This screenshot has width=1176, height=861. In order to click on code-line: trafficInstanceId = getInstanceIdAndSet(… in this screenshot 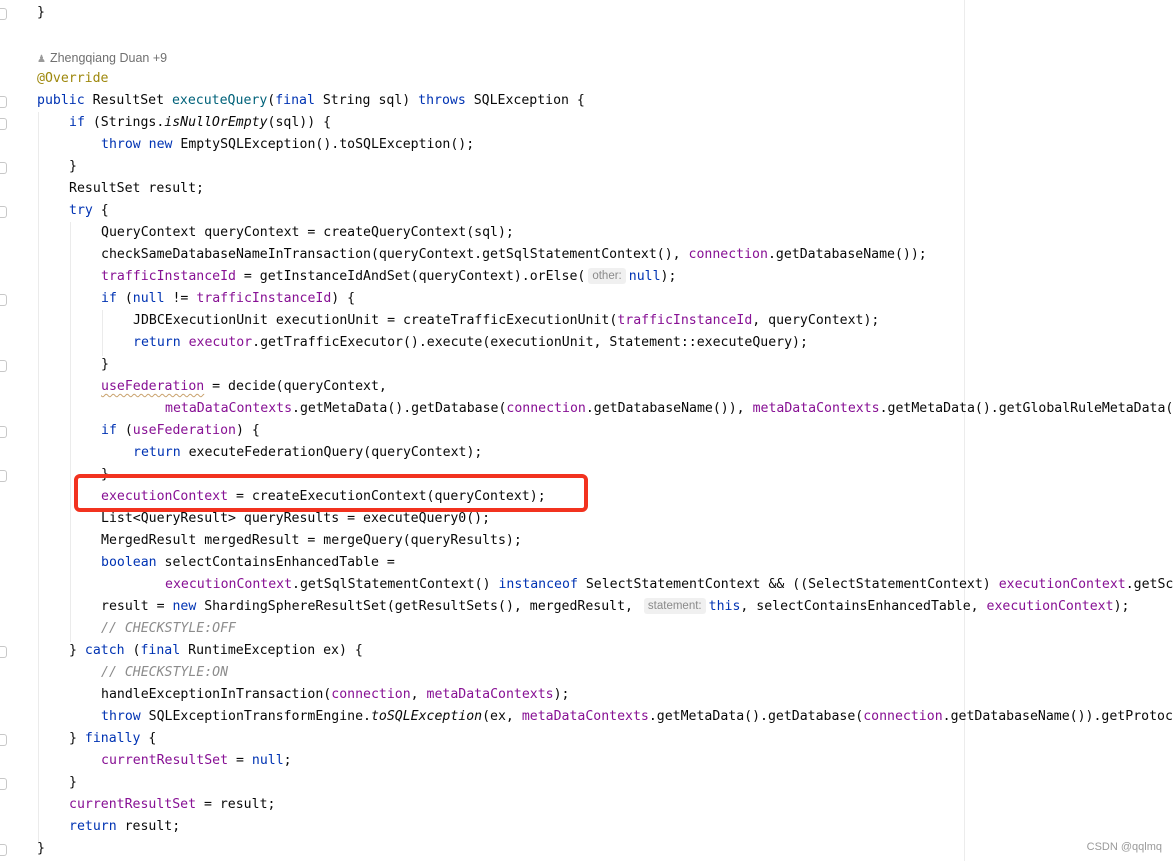, I will do `click(389, 276)`.